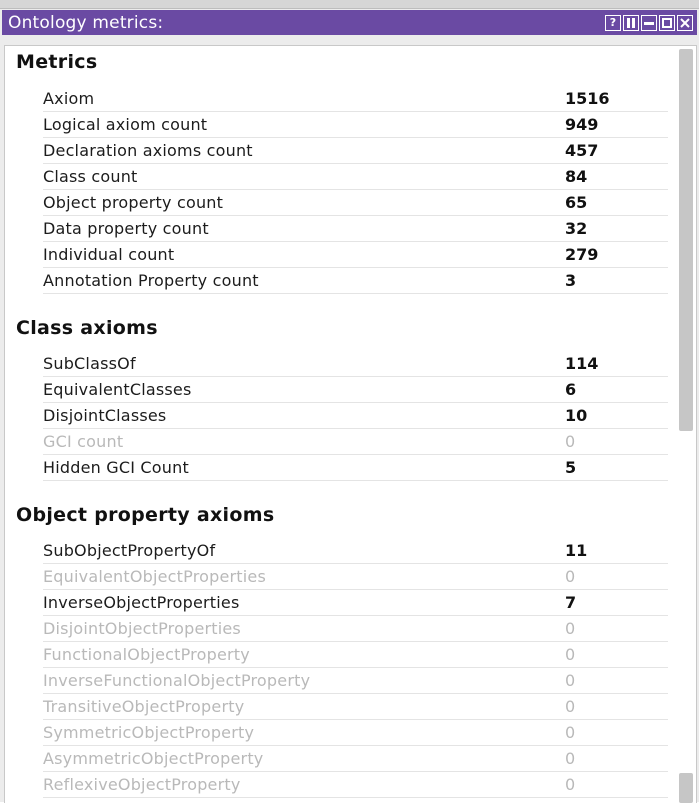  Describe the element at coordinates (355, 468) in the screenshot. I see `metric-row: Hidden GCI Count 5` at that location.